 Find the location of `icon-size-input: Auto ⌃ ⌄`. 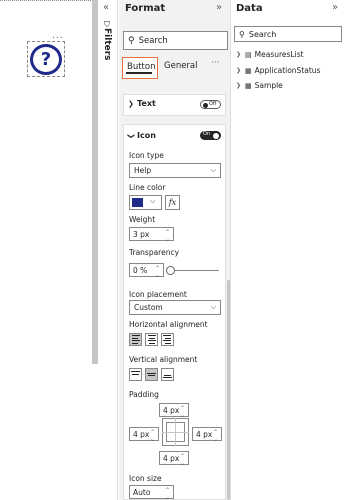

icon-size-input: Auto ⌃ ⌄ is located at coordinates (151, 492).